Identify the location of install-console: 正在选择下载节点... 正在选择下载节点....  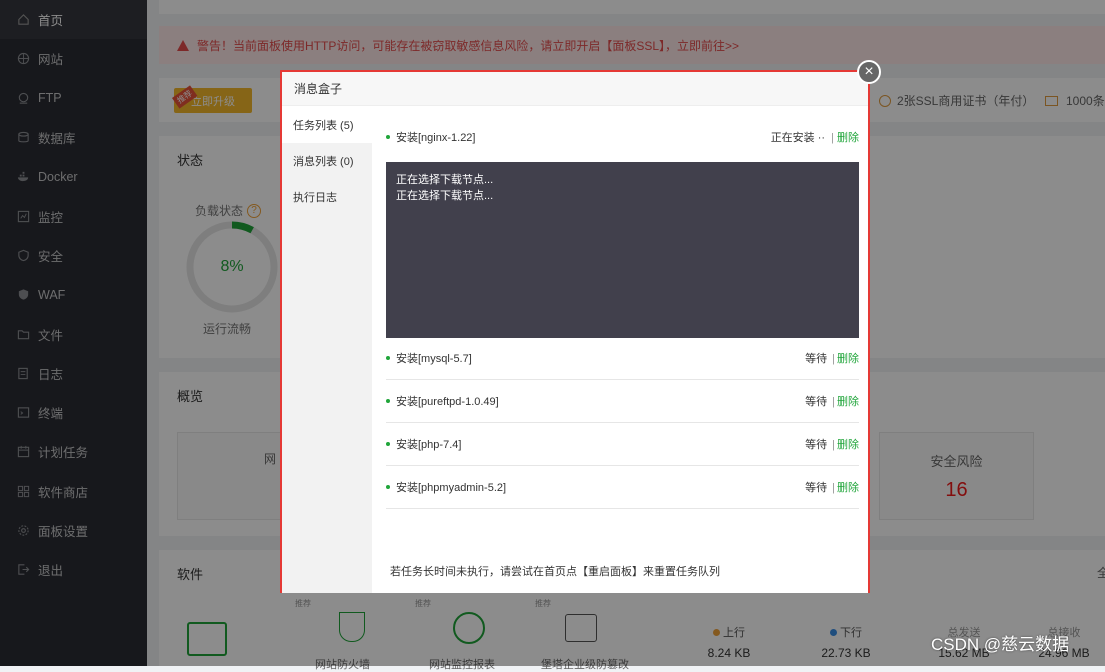
(622, 250).